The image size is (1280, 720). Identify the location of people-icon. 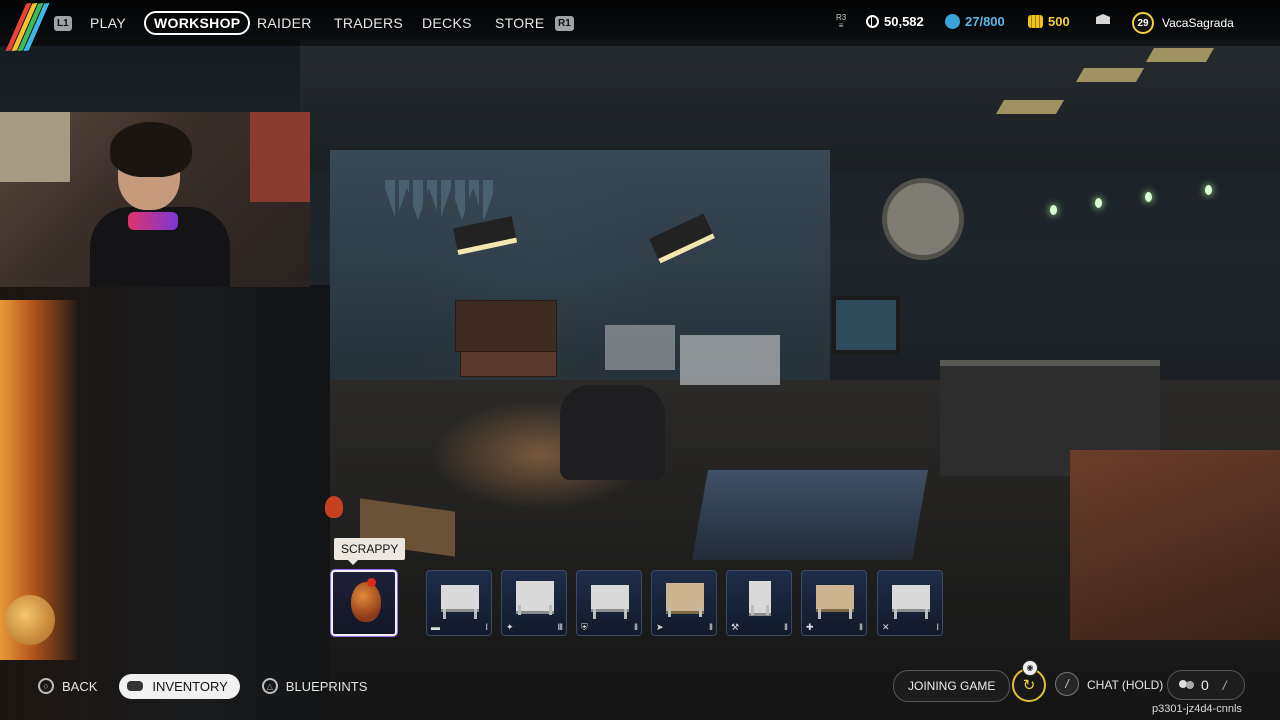
(1187, 685).